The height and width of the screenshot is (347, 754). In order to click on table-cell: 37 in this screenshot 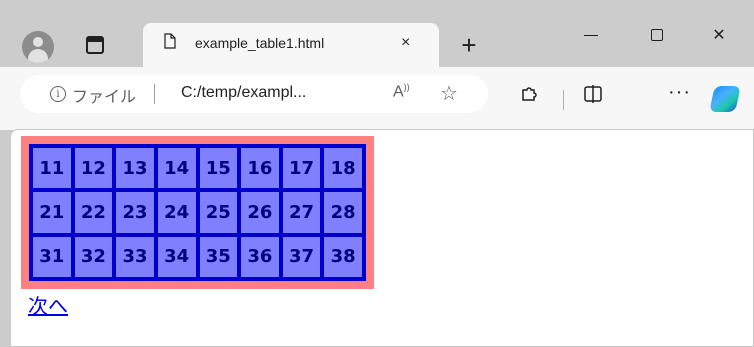, I will do `click(301, 256)`.